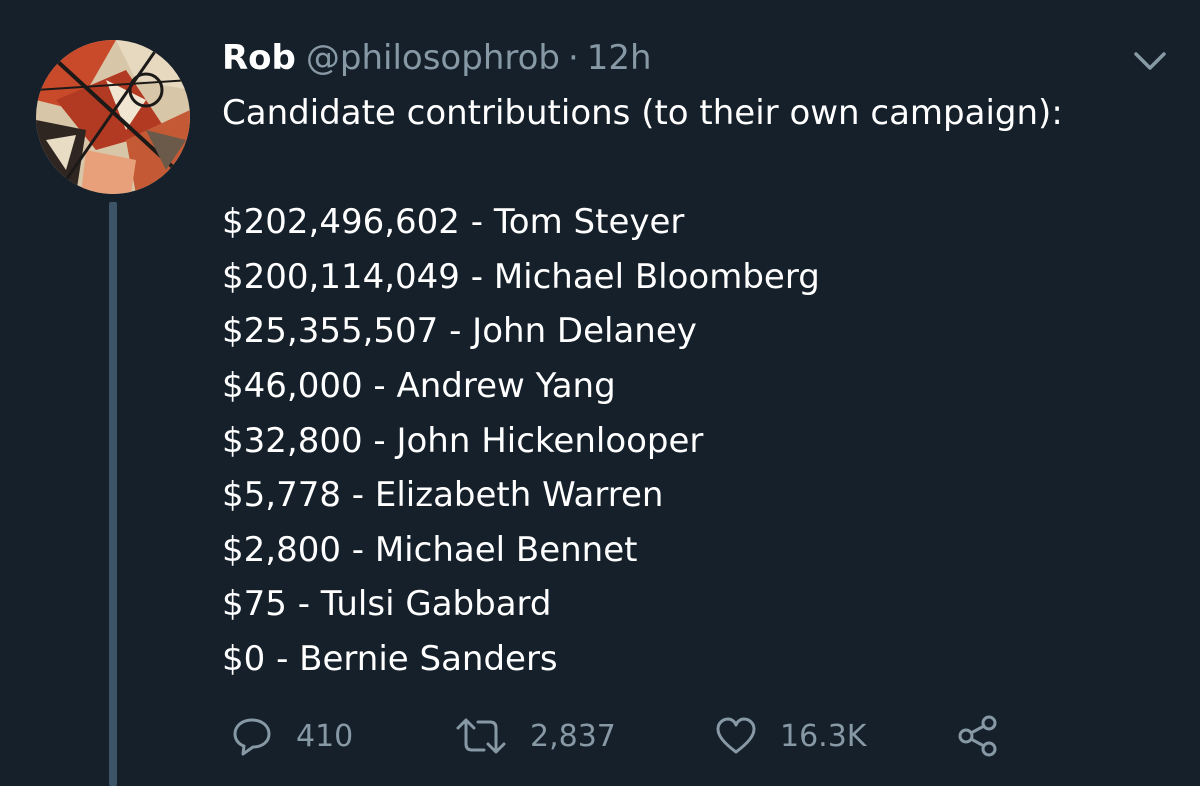 The height and width of the screenshot is (786, 1200). I want to click on tweet-header: Rob @philosophrob · 12h, so click(437, 58).